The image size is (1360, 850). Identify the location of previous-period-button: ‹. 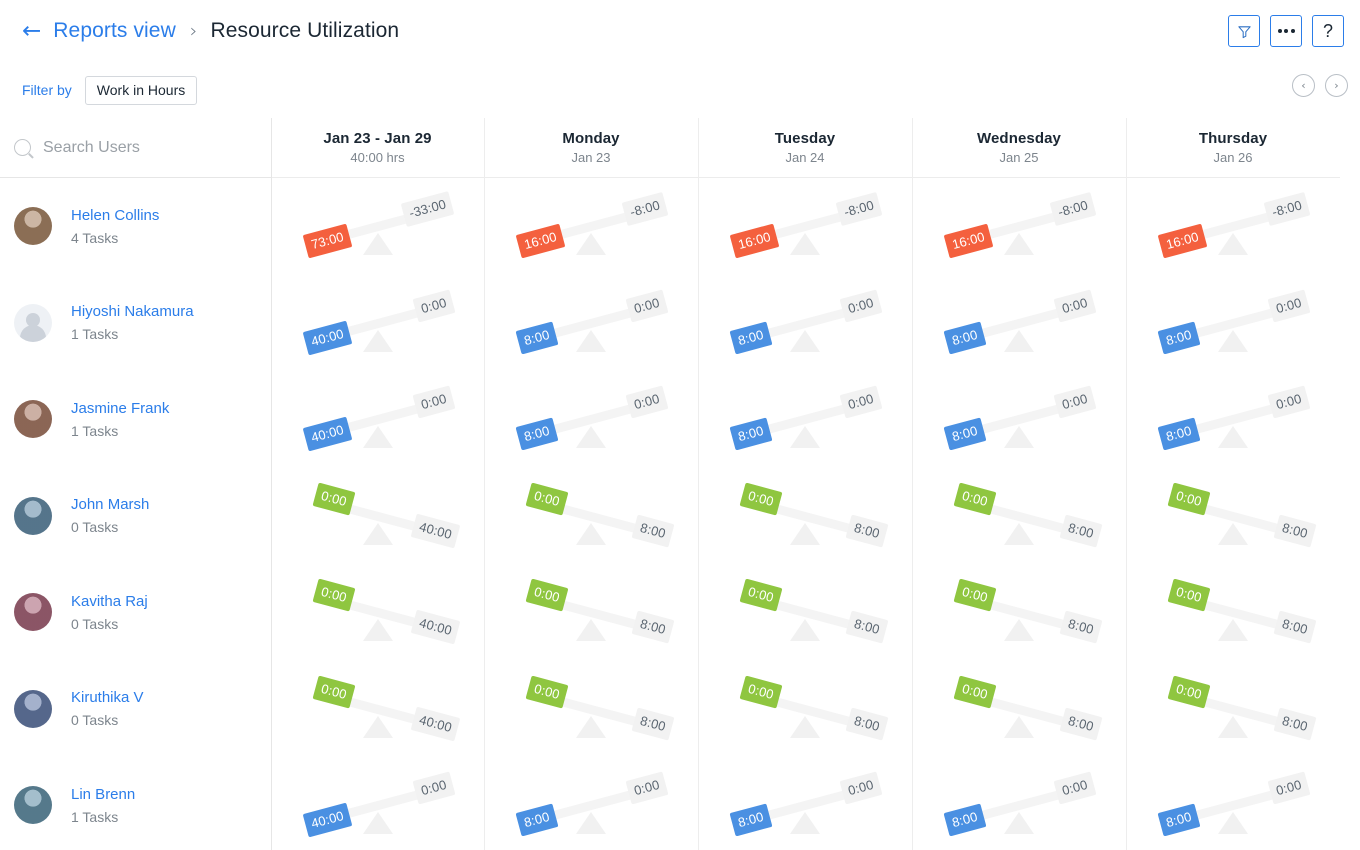
(1303, 85).